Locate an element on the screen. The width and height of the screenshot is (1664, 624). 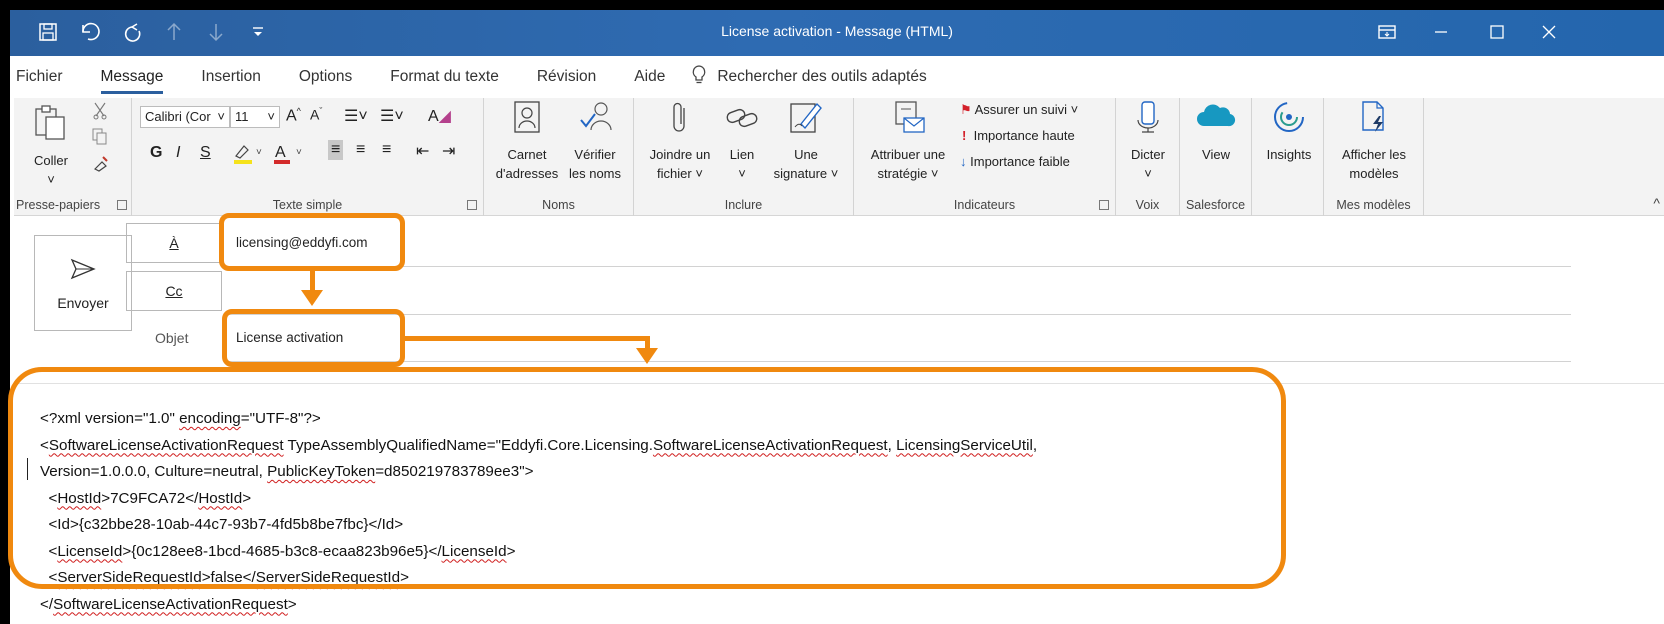
bold-button: G is located at coordinates (156, 153).